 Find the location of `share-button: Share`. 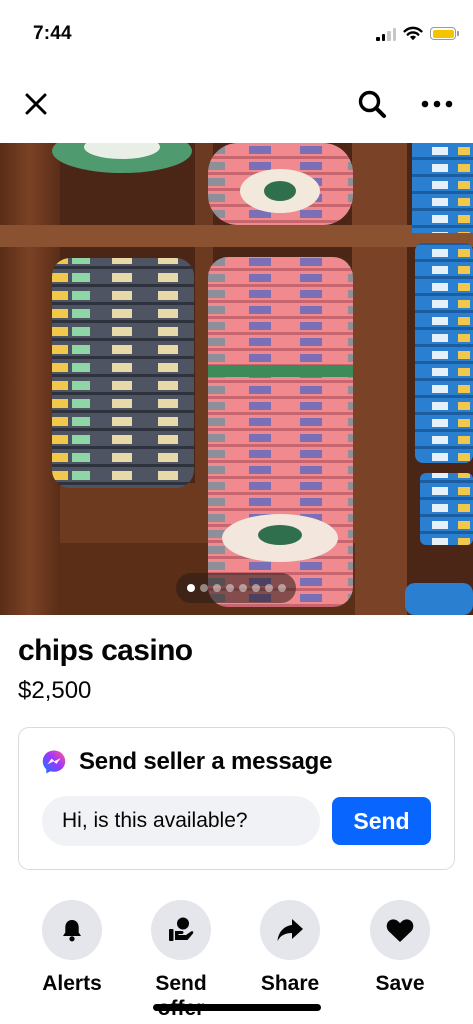

share-button: Share is located at coordinates (290, 948).